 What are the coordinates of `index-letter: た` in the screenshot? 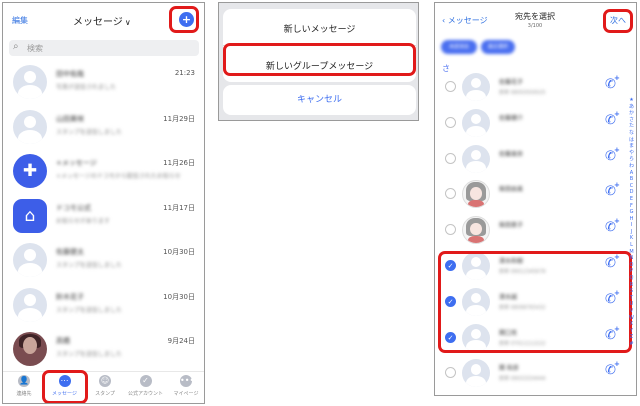 It's located at (631, 126).